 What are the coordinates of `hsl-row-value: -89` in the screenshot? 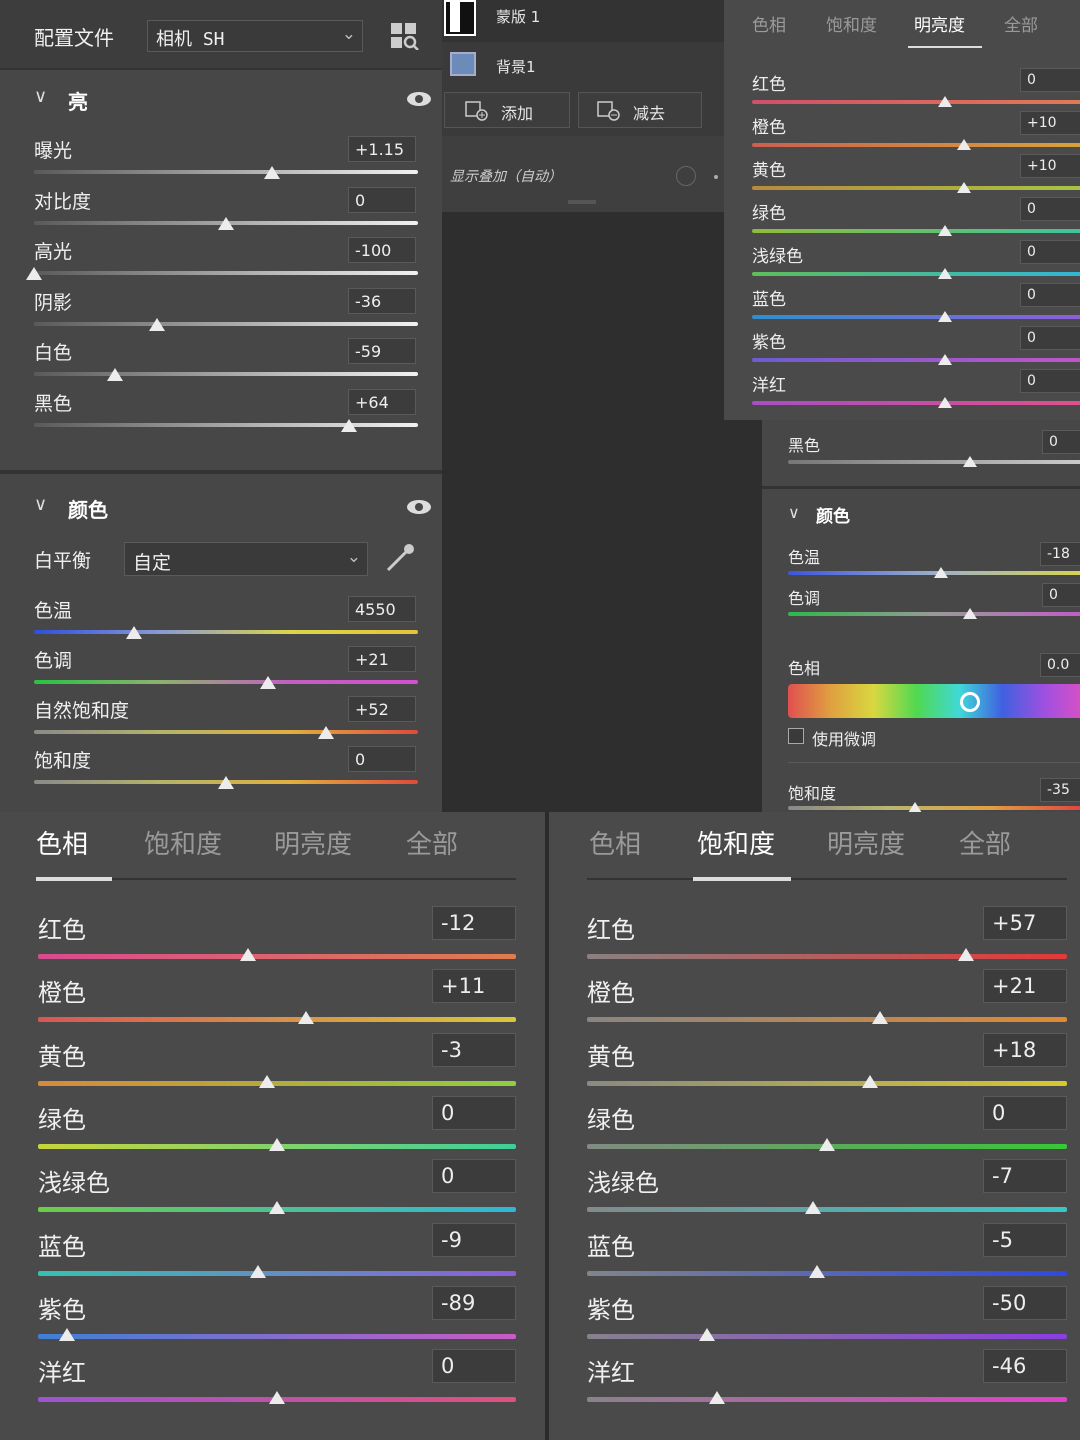 It's located at (474, 1302).